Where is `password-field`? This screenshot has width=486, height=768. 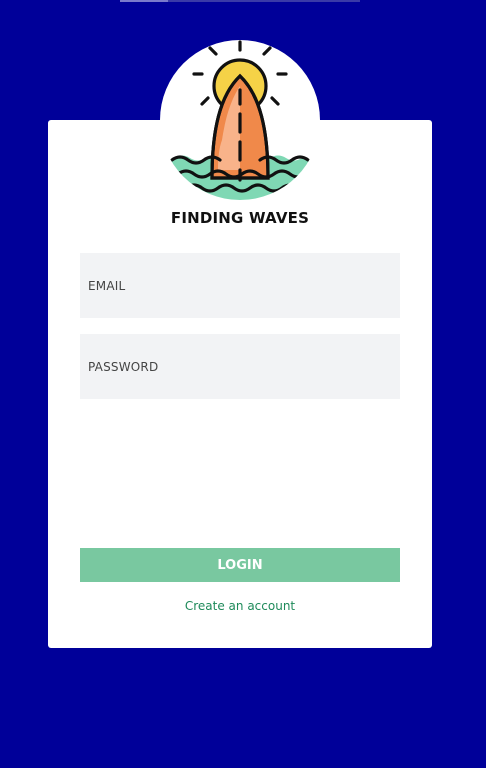
password-field is located at coordinates (240, 366).